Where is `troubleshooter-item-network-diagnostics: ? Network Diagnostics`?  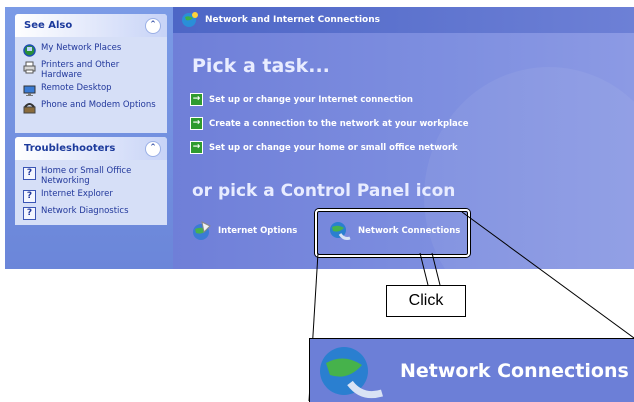 troubleshooter-item-network-diagnostics: ? Network Diagnostics is located at coordinates (92, 213).